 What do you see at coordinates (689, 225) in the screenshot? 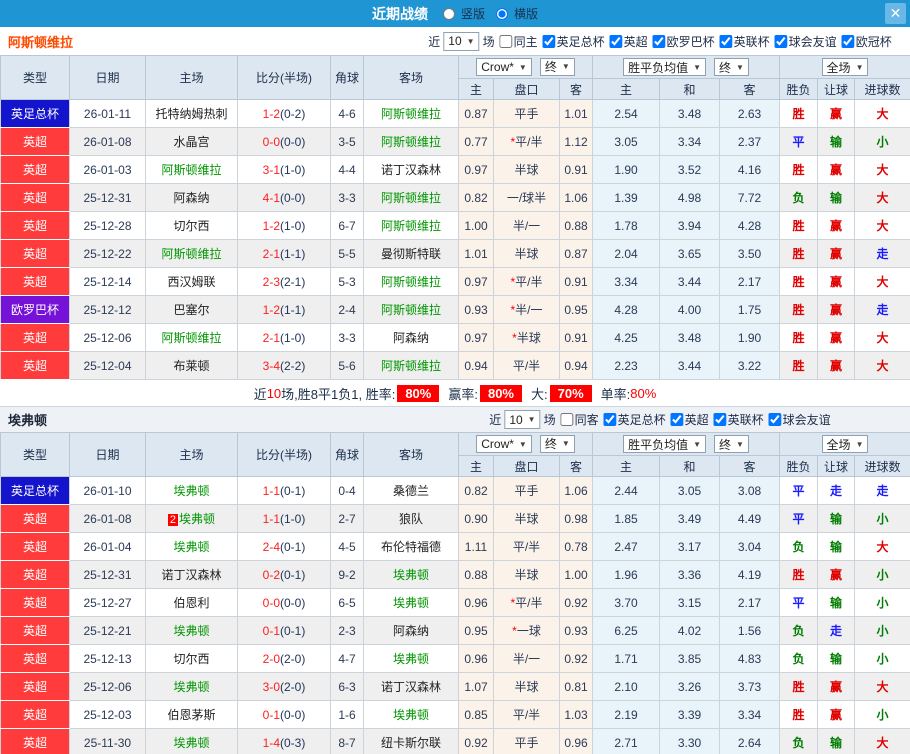
I see `cell-draw-odds: 3.94` at bounding box center [689, 225].